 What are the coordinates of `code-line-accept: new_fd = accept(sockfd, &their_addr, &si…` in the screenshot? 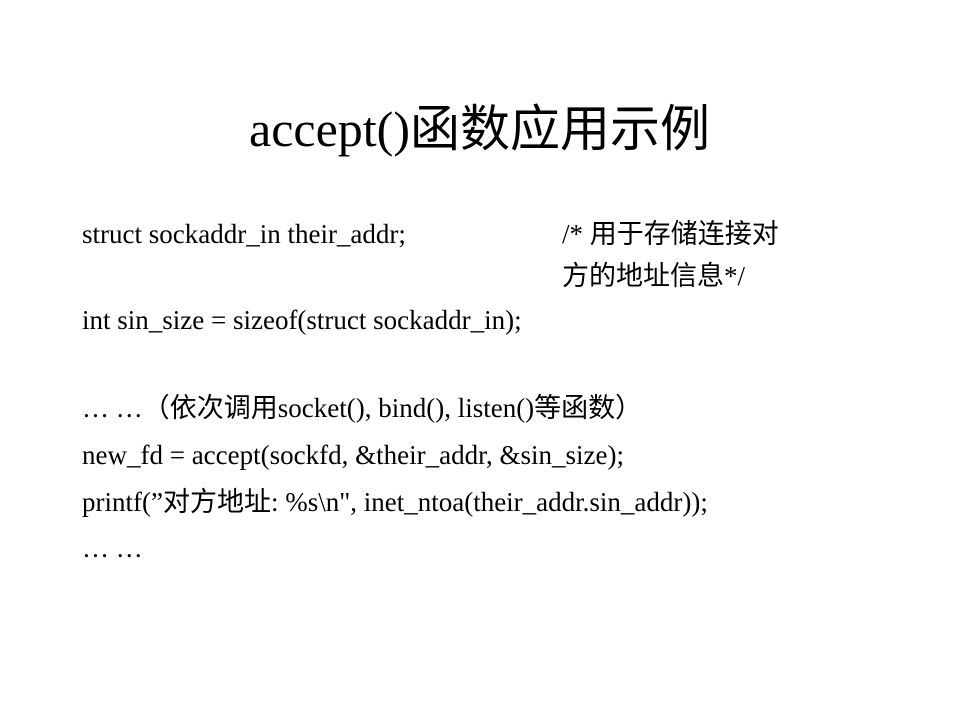 It's located at (353, 455).